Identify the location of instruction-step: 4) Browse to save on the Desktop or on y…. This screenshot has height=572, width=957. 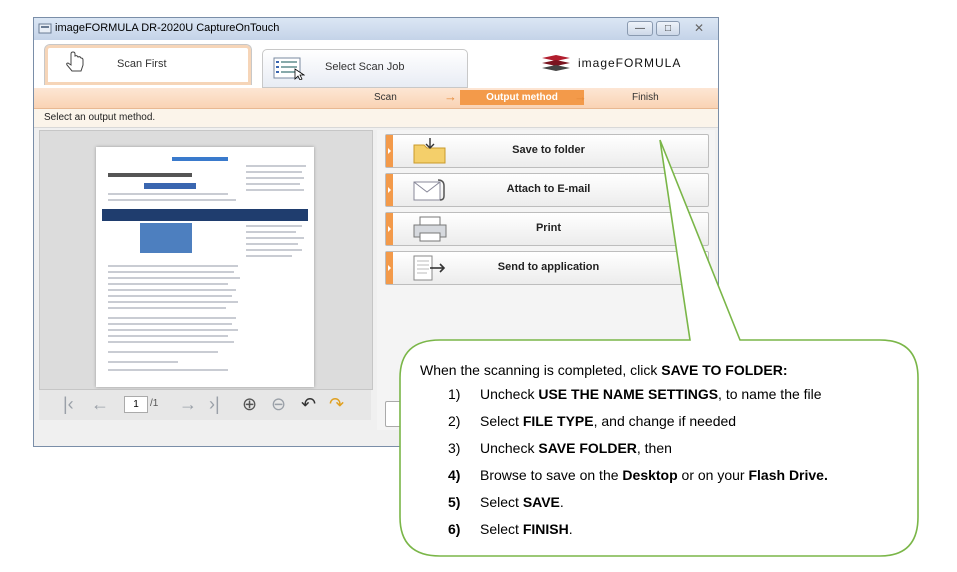
(670, 480).